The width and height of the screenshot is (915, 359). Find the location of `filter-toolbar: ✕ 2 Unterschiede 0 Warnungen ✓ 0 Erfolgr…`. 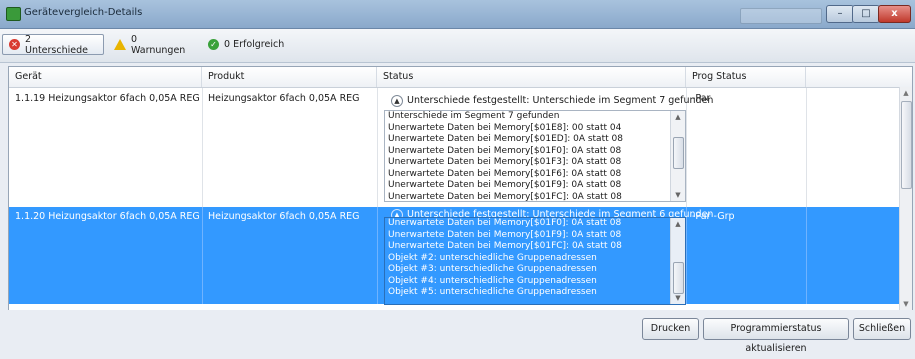

filter-toolbar: ✕ 2 Unterschiede 0 Warnungen ✓ 0 Erfolgr… is located at coordinates (457, 46).